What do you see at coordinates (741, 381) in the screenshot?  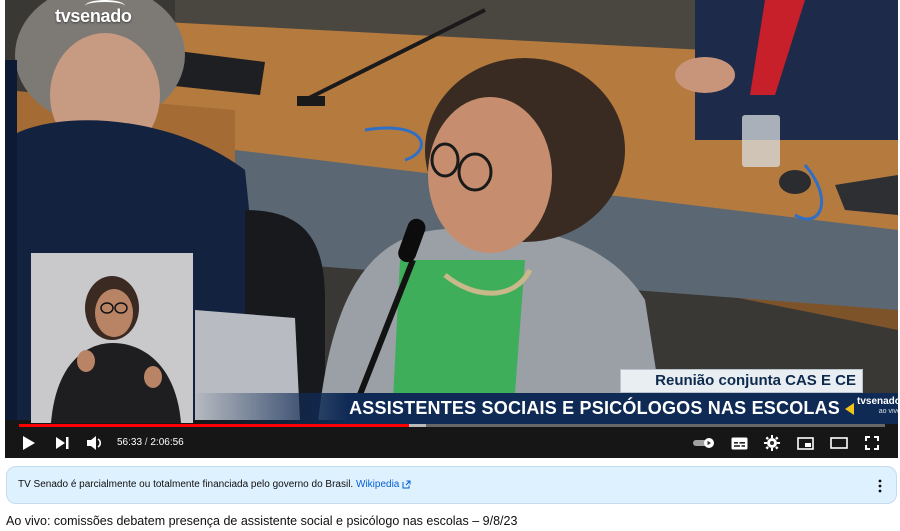 I see `lower-third-subtitle: Reunião conjunta CAS E CE` at bounding box center [741, 381].